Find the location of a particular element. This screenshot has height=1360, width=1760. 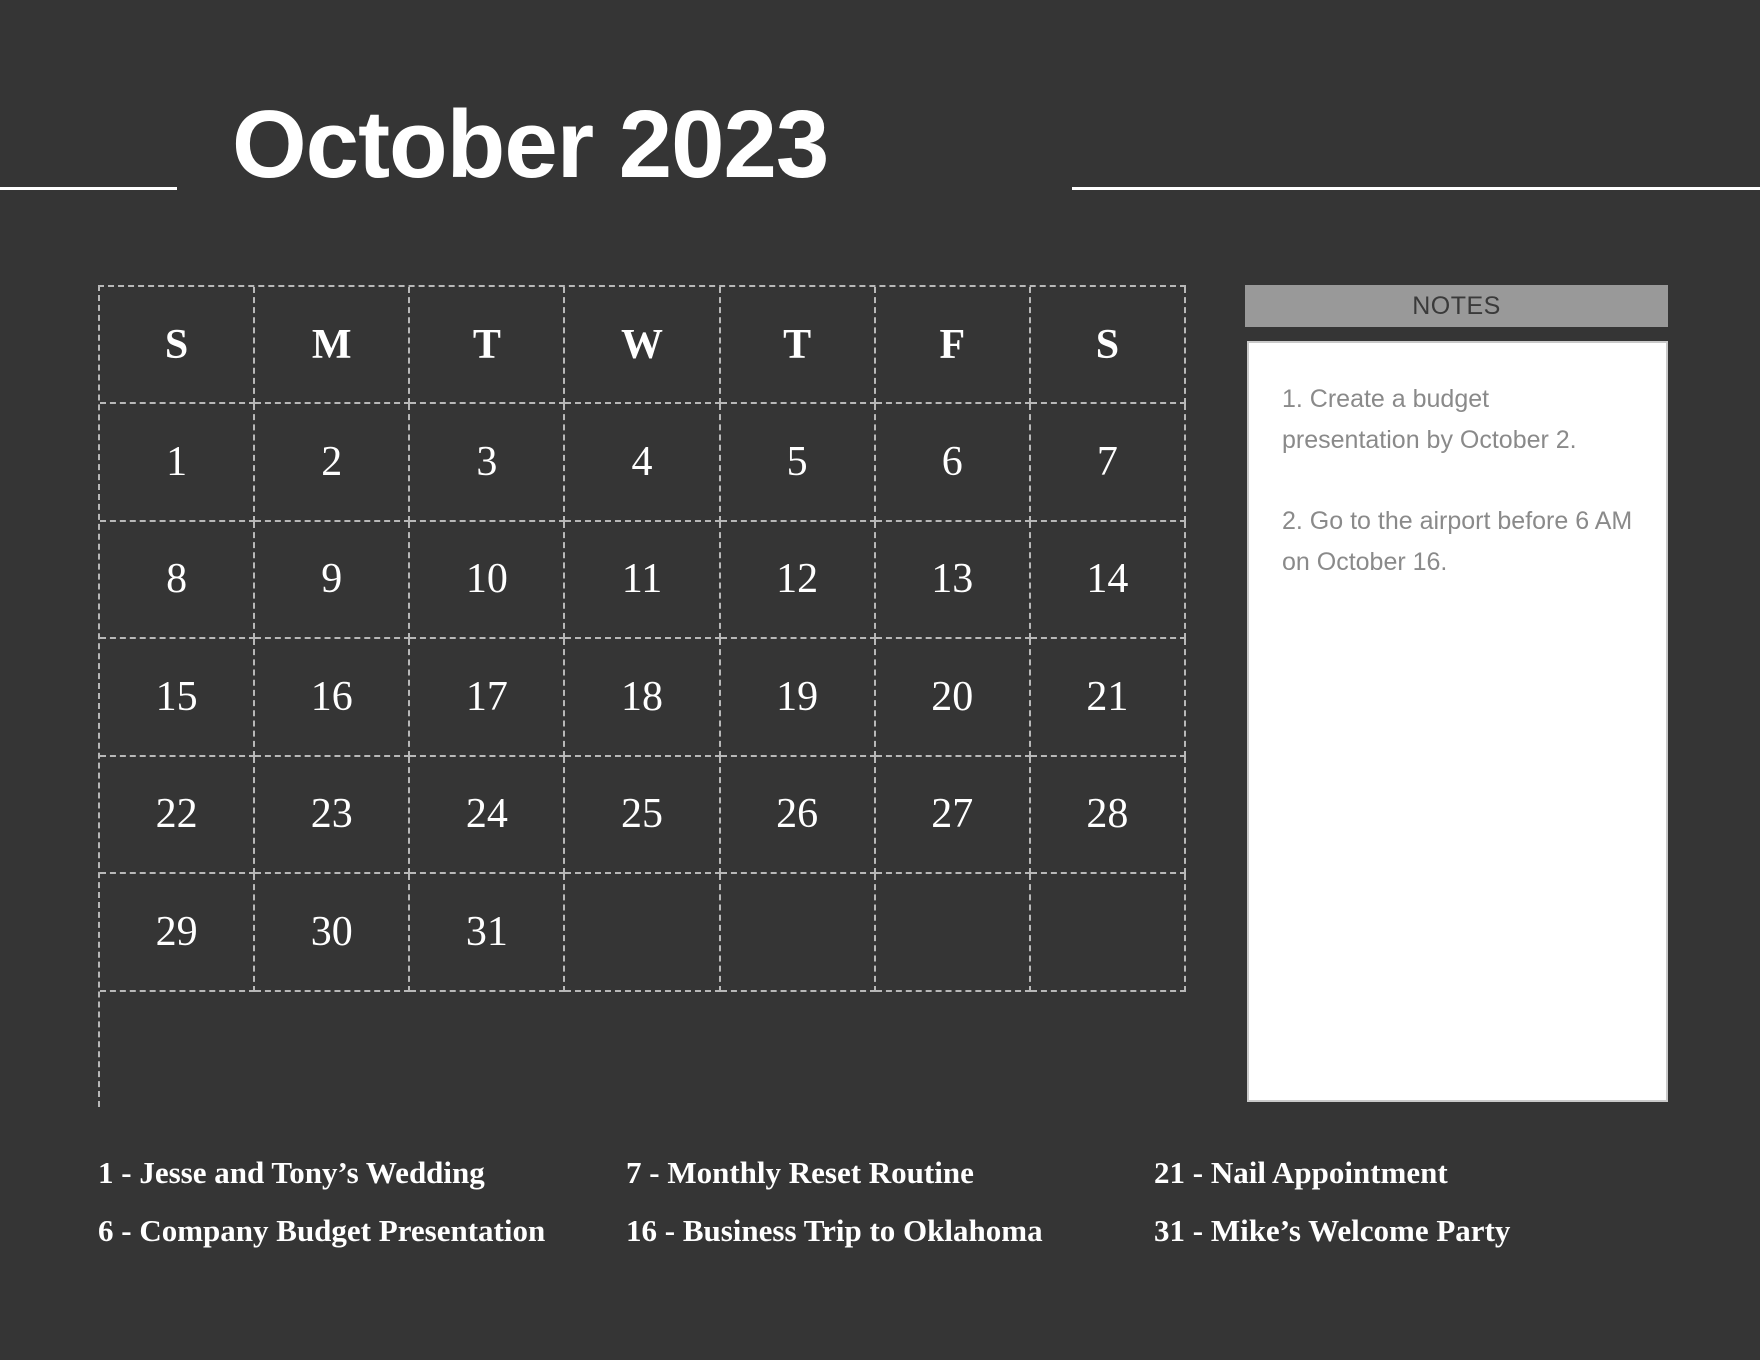

day-cell: 17 is located at coordinates (488, 698).